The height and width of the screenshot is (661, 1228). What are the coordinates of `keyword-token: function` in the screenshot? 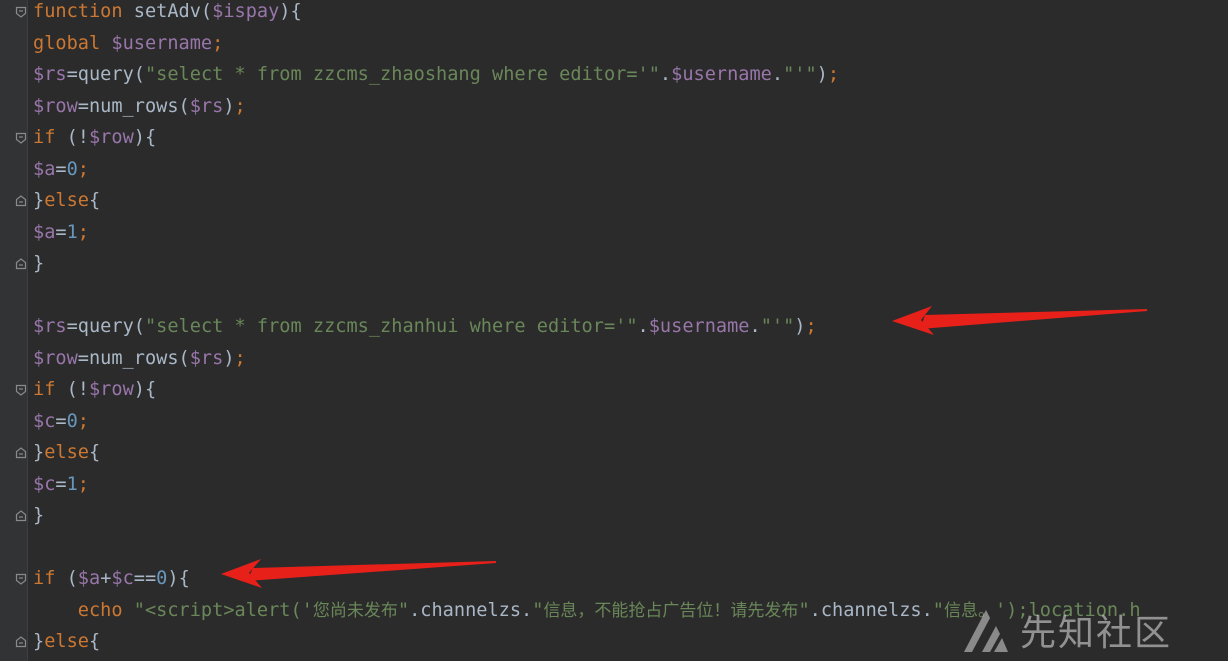 It's located at (83, 11).